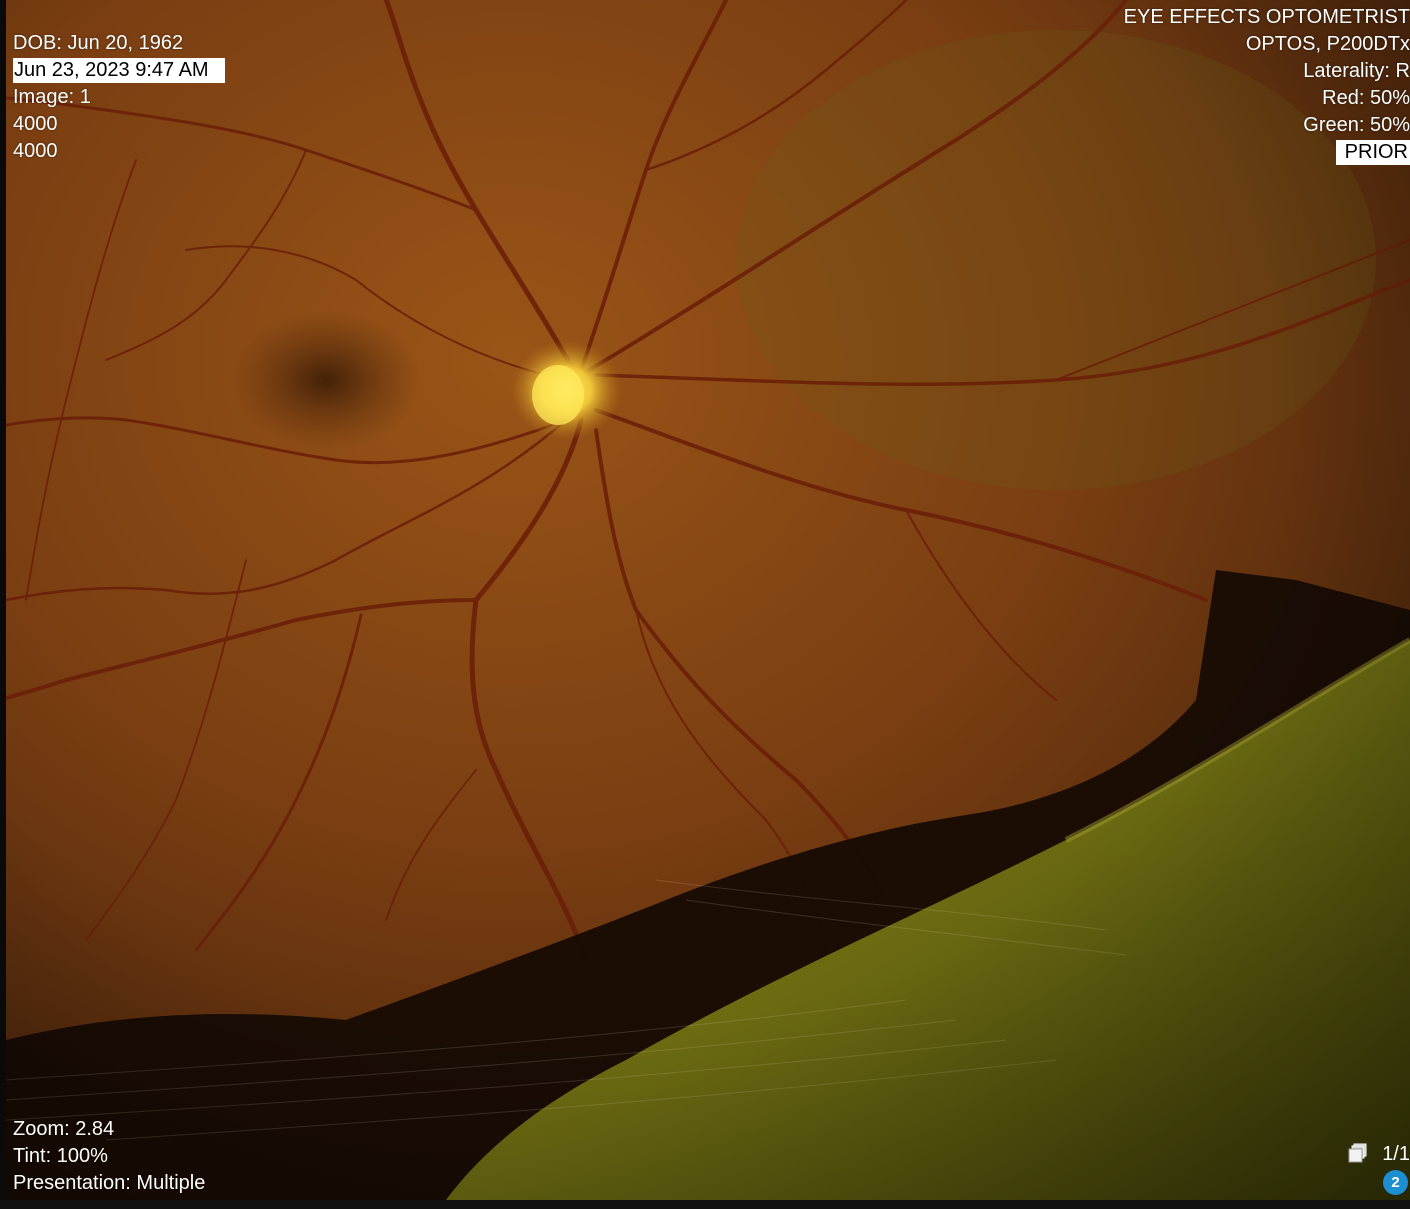 This screenshot has width=1410, height=1209. Describe the element at coordinates (1358, 1153) in the screenshot. I see `image-stack-icon` at that location.